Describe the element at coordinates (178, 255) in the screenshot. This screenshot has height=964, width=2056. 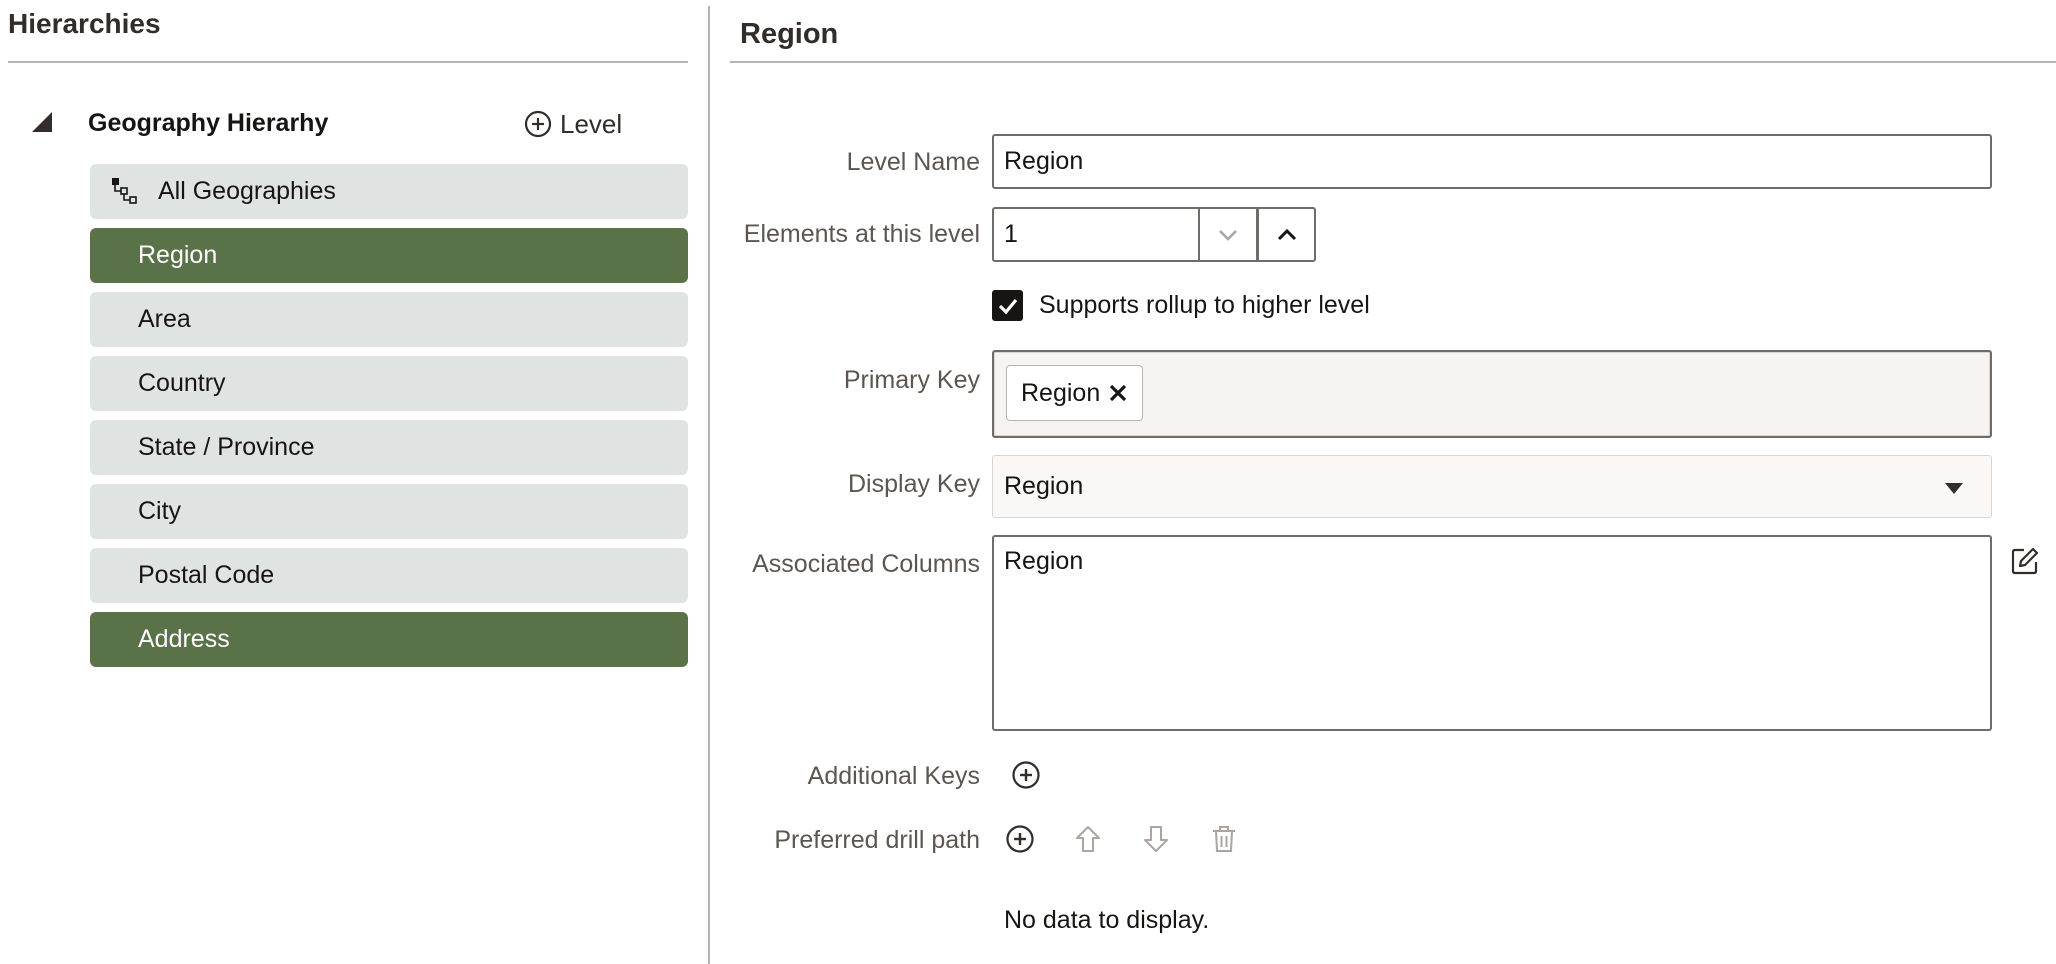
I see `level-label: Region` at that location.